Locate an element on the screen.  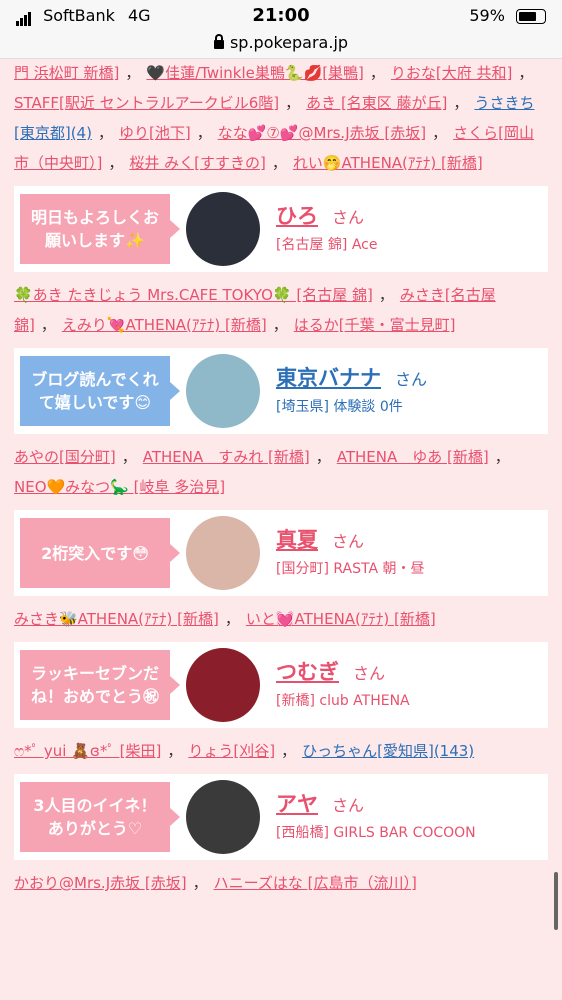
user-link: りょう[刈谷] is located at coordinates (231, 751).